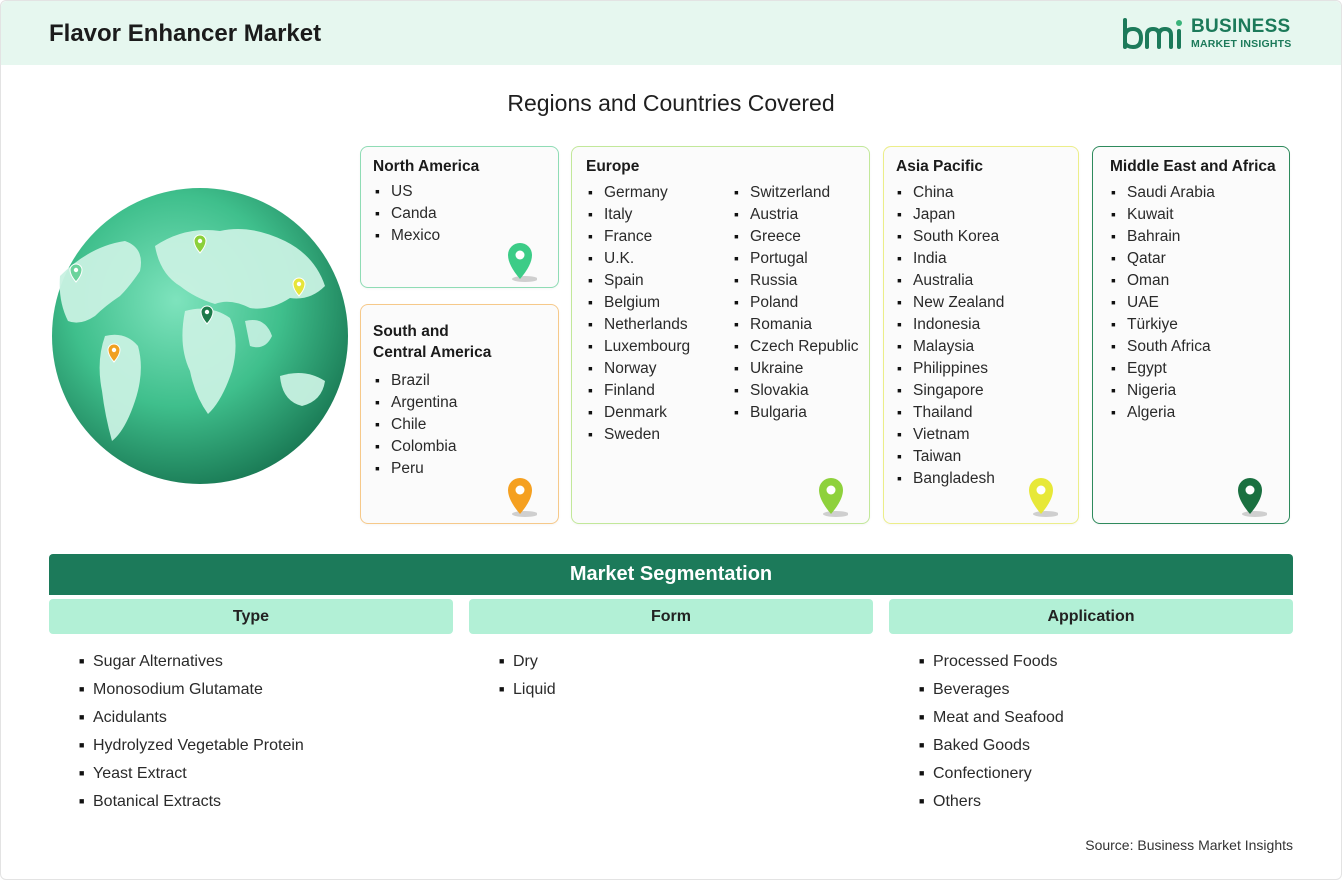  I want to click on country-item: Chile, so click(416, 424).